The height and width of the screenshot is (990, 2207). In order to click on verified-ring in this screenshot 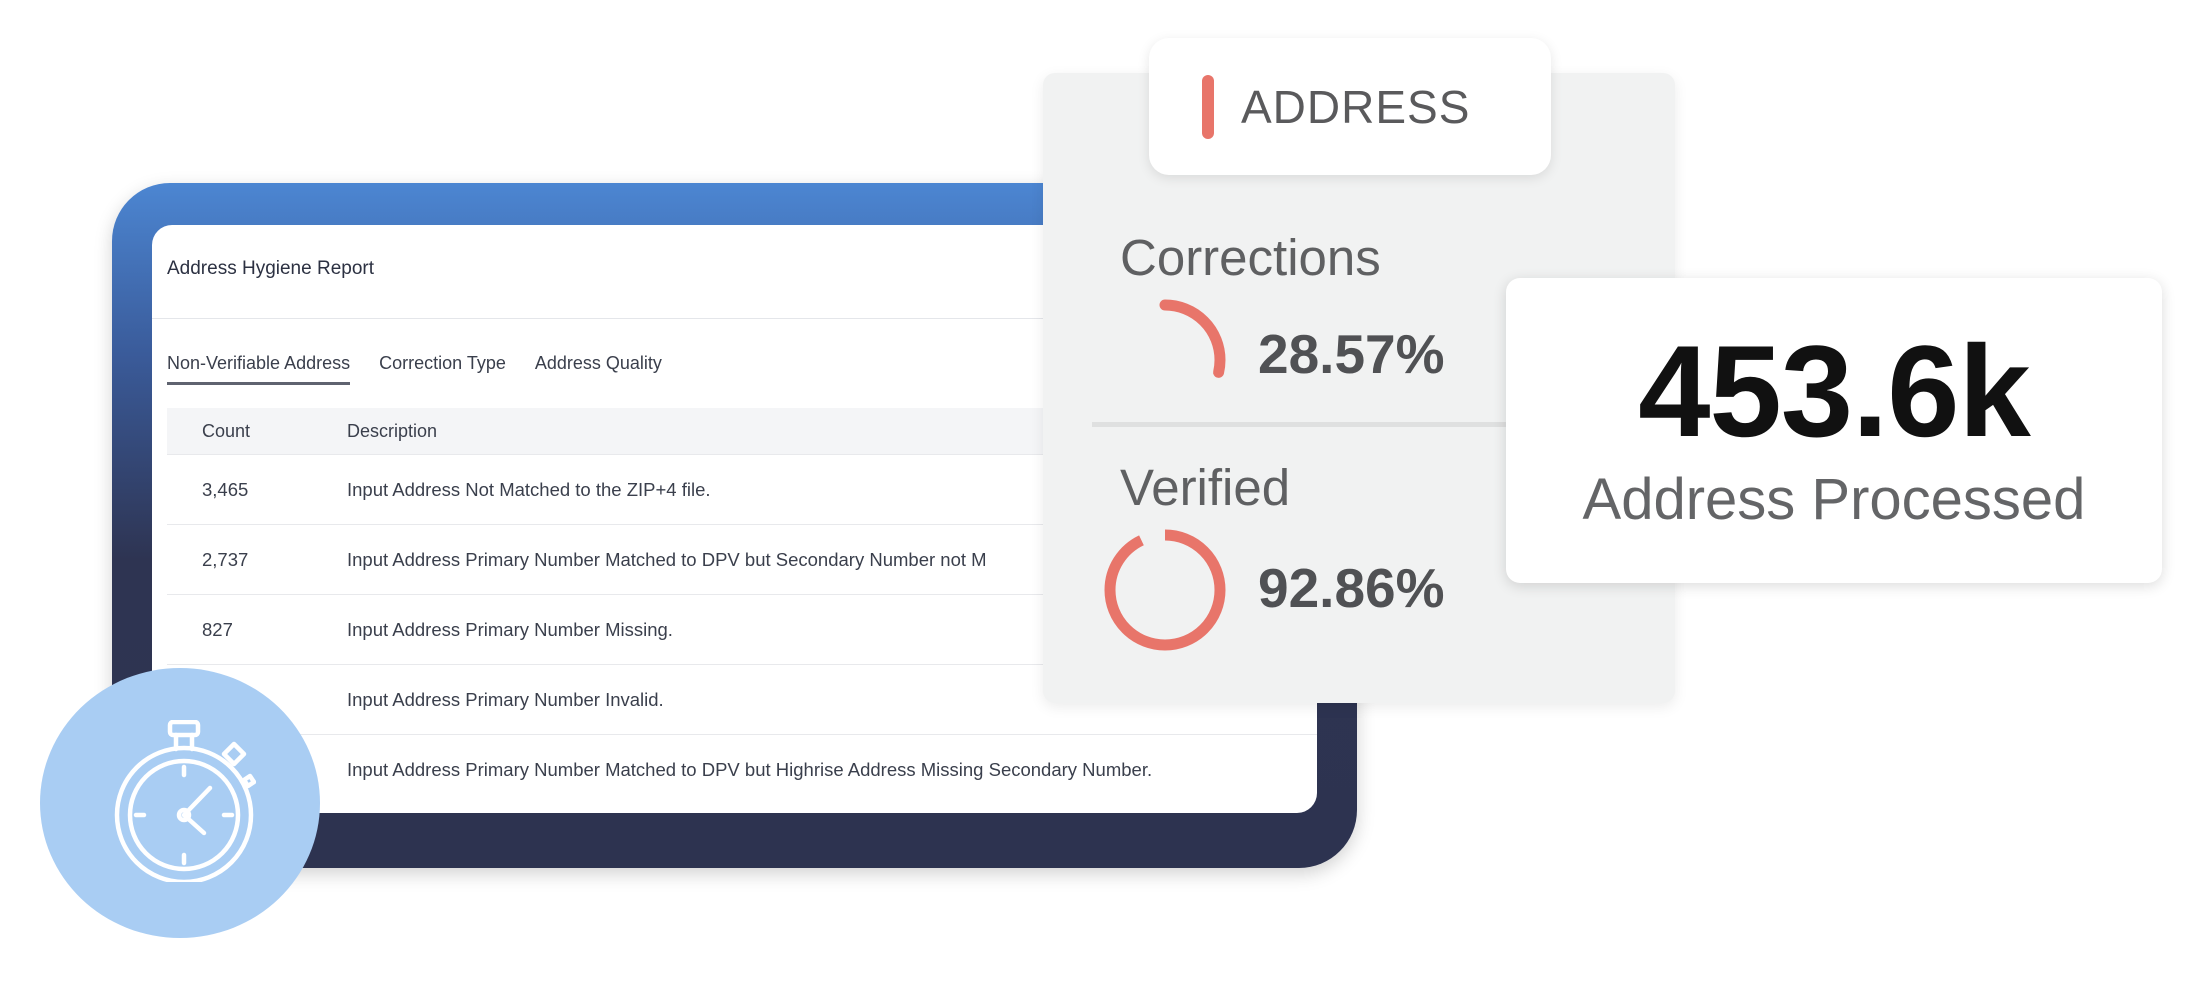, I will do `click(1165, 590)`.